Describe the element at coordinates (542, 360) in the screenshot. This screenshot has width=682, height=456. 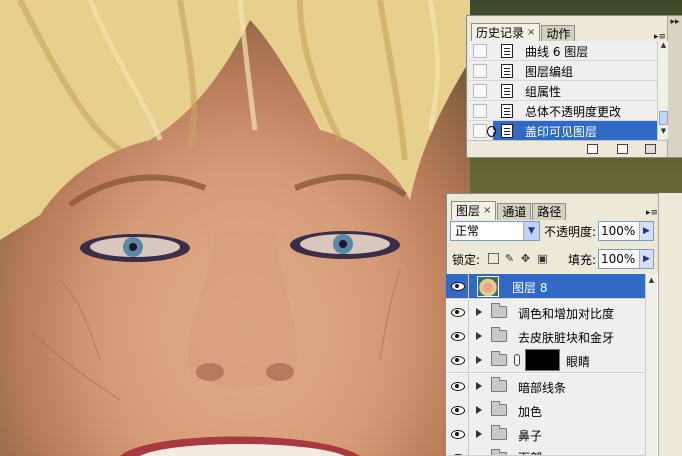
I see `layer-mask-thumbnail` at that location.